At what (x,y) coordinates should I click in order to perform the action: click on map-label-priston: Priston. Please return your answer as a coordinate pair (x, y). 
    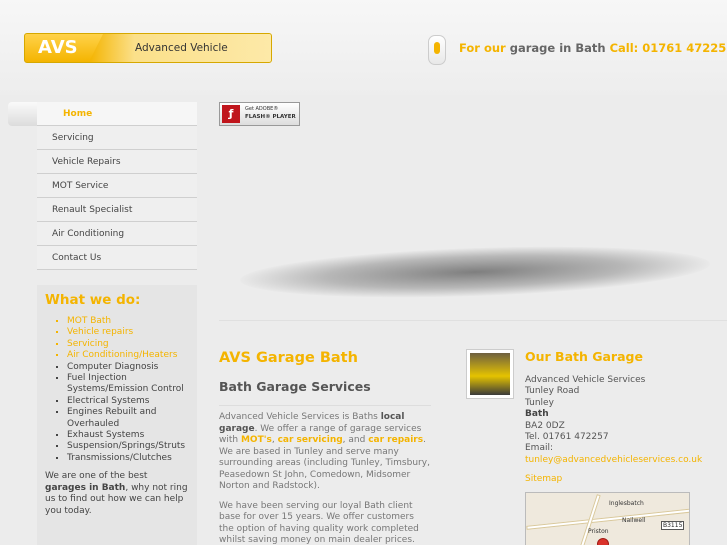
    Looking at the image, I should click on (598, 531).